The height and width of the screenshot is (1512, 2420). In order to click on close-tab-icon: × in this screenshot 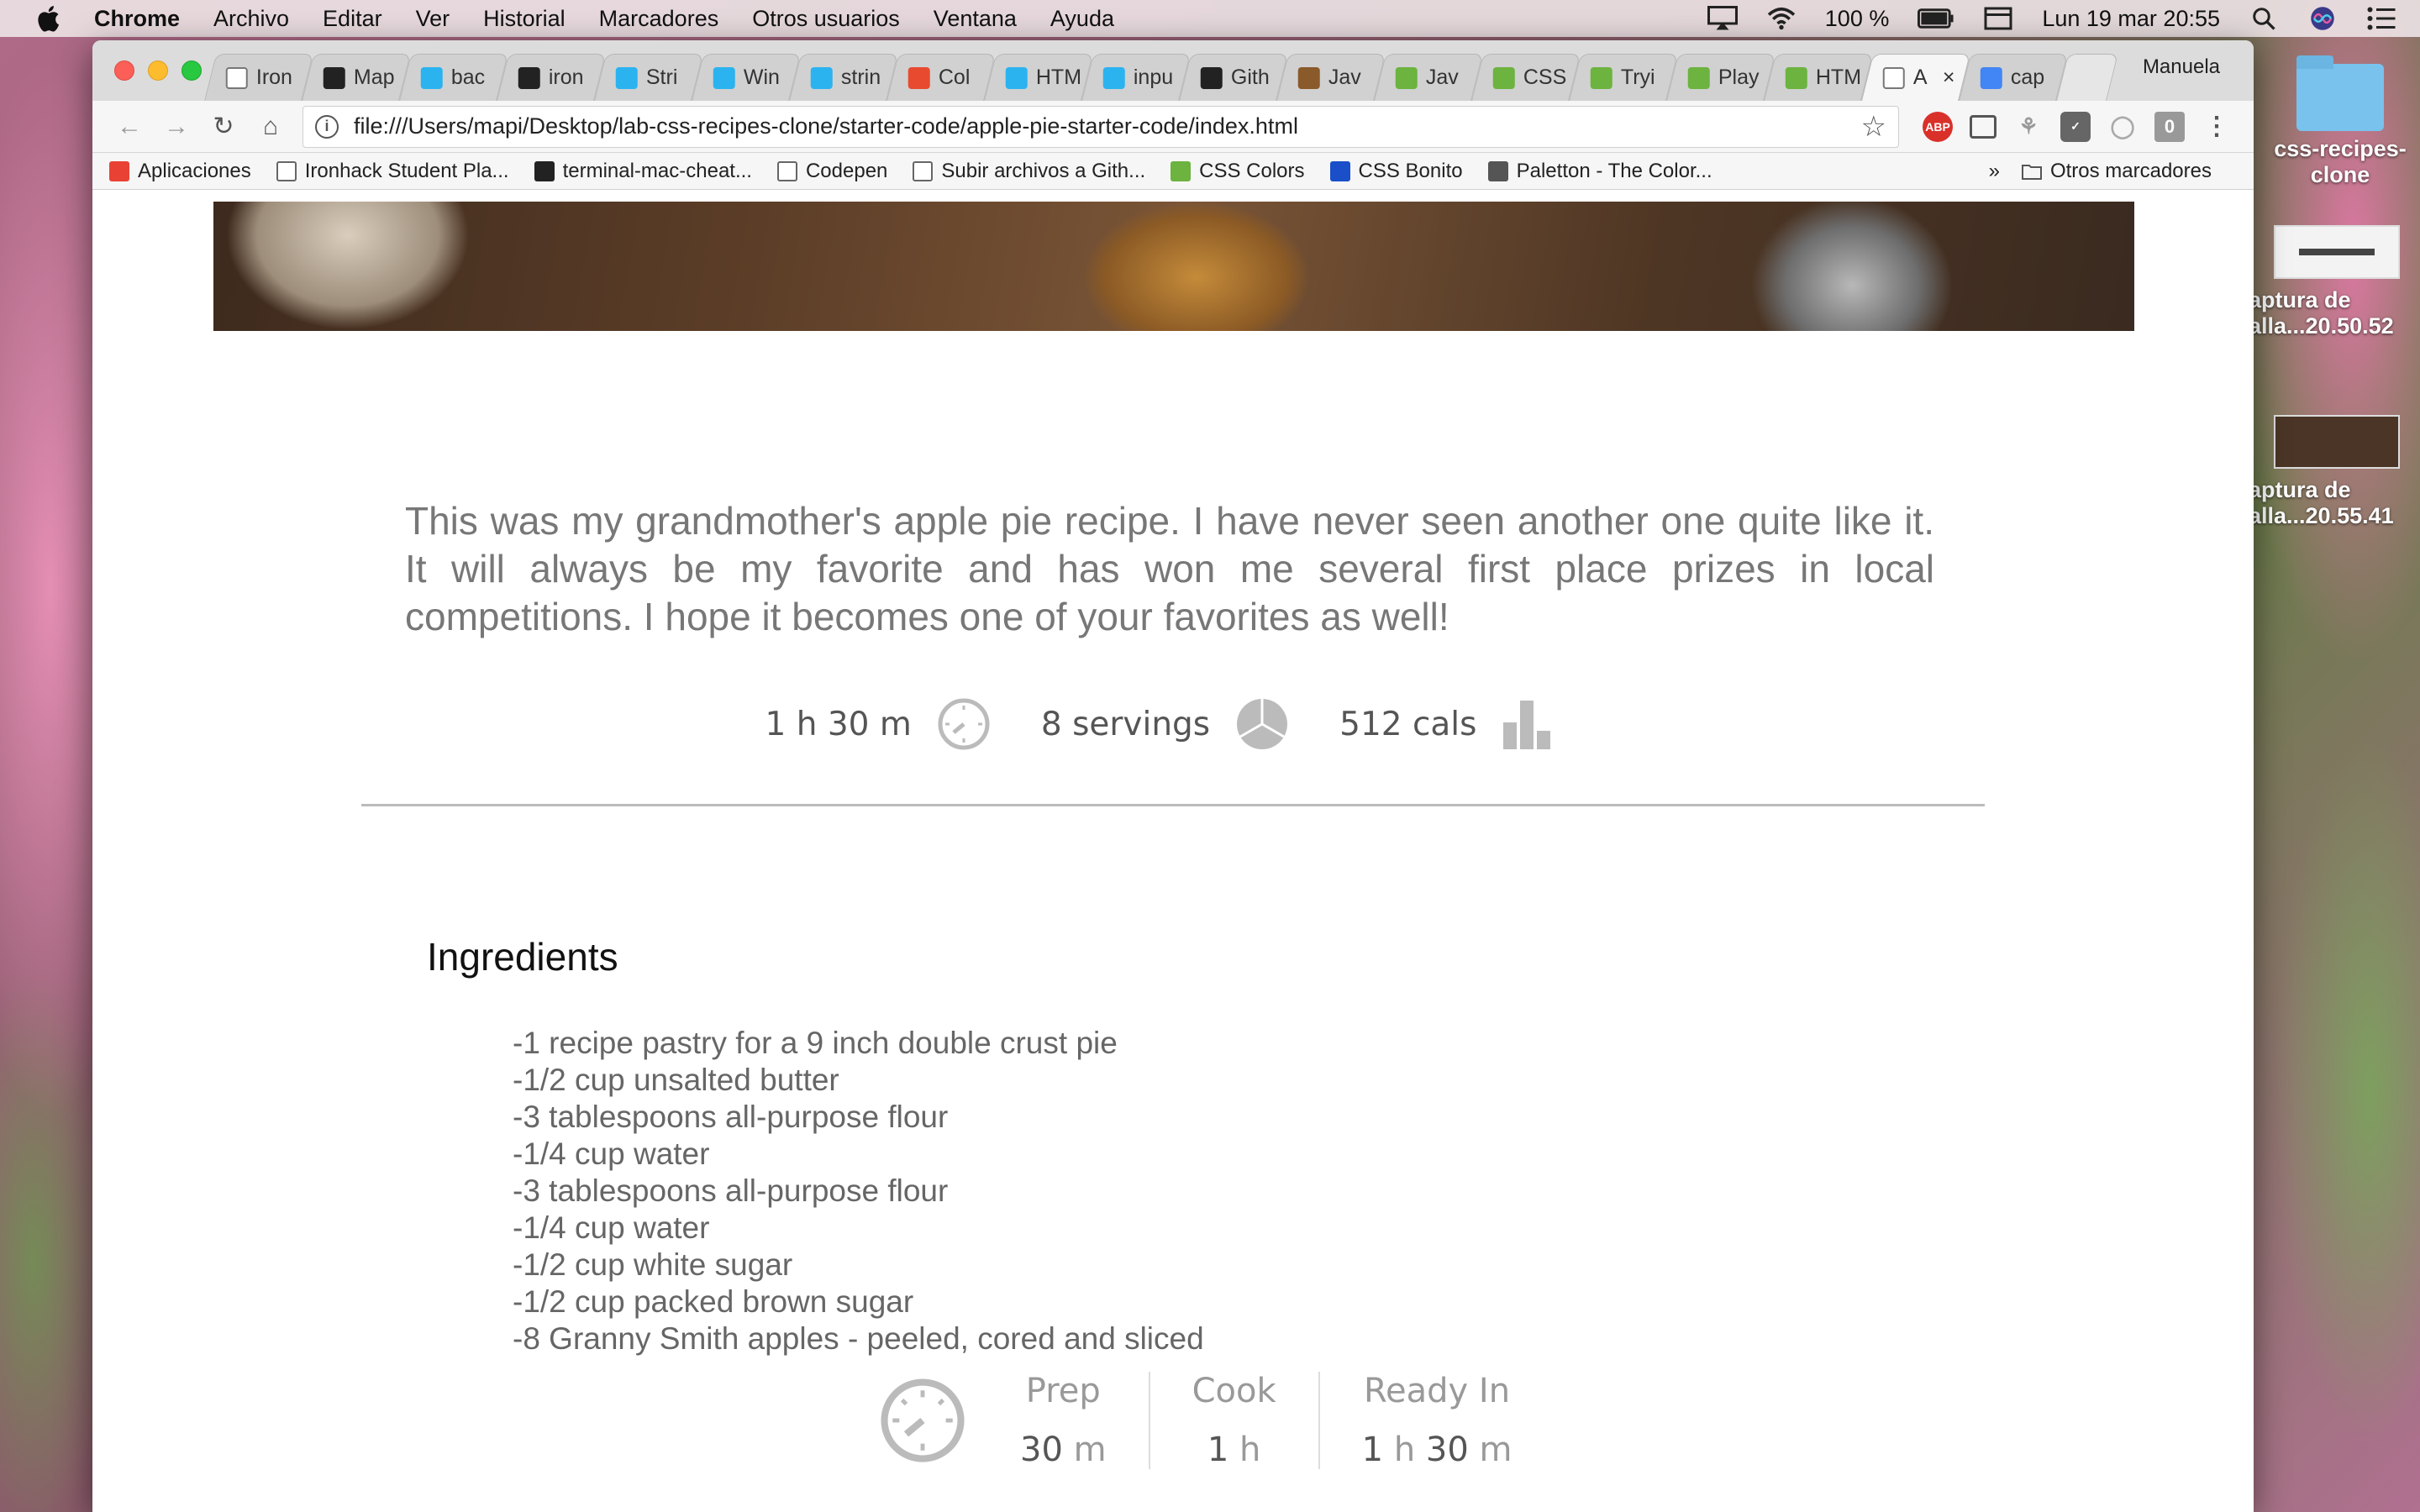, I will do `click(1949, 78)`.